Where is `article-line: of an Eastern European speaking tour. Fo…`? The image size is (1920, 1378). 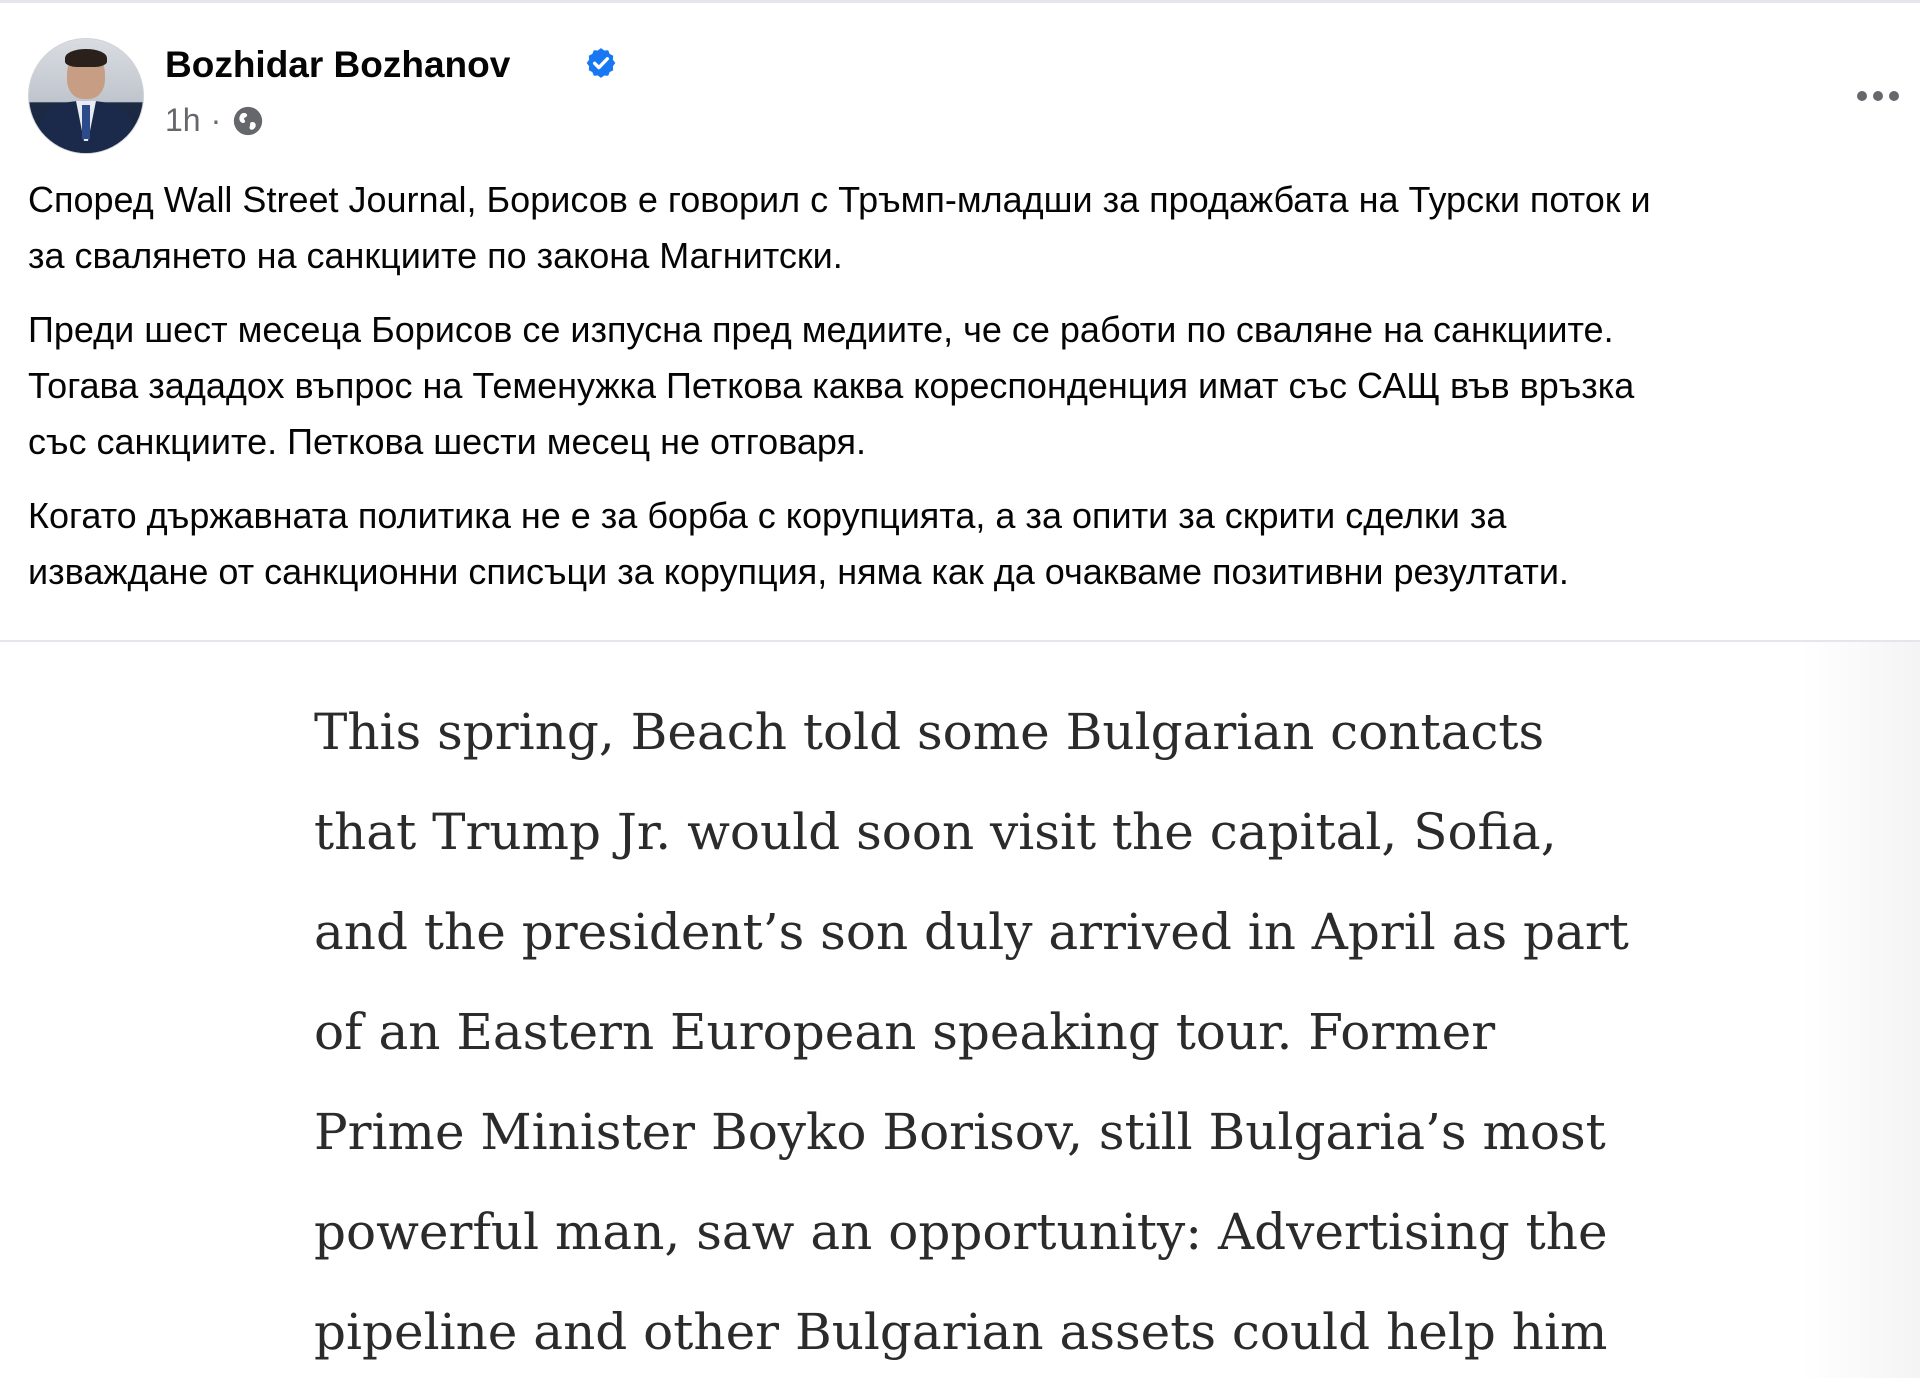 article-line: of an Eastern European speaking tour. Fo… is located at coordinates (905, 1032).